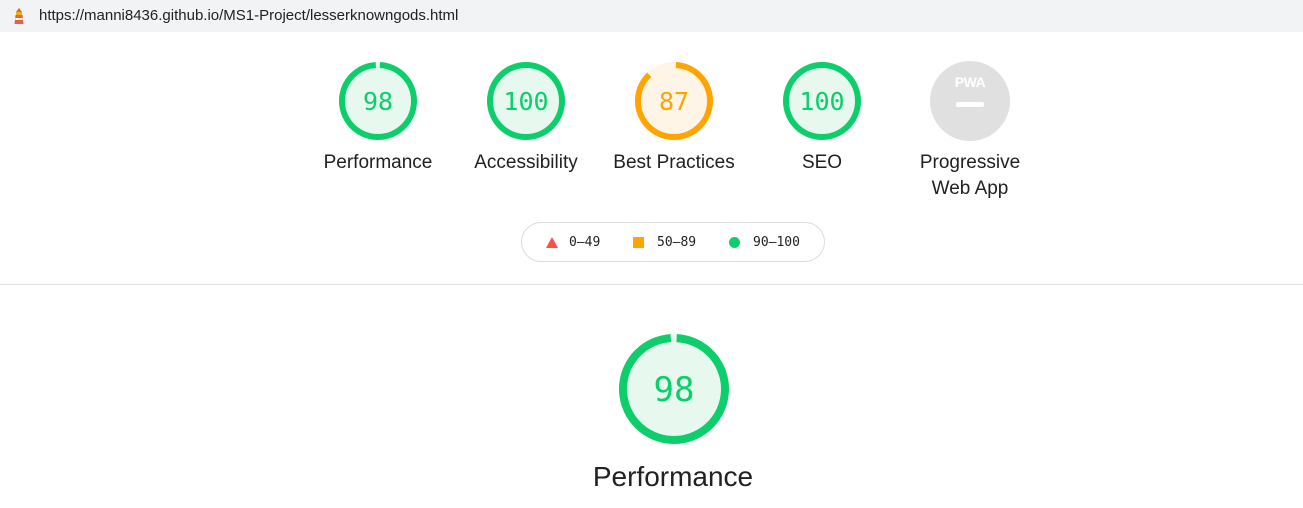 This screenshot has width=1303, height=508. I want to click on gauge-accessibility: 100, so click(526, 101).